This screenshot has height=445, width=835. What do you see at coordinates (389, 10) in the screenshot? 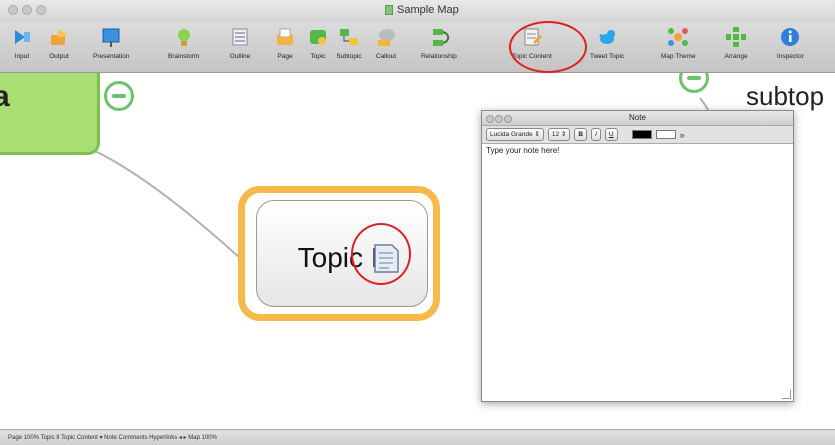
I see `document-icon` at bounding box center [389, 10].